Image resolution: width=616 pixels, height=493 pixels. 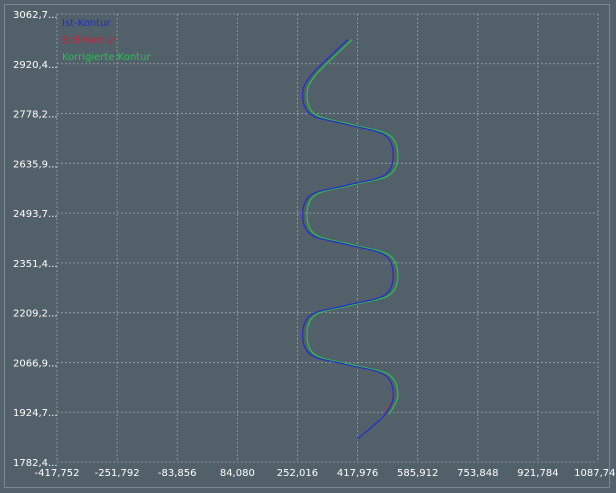 What do you see at coordinates (297, 473) in the screenshot?
I see `x-tick-label: 252,016` at bounding box center [297, 473].